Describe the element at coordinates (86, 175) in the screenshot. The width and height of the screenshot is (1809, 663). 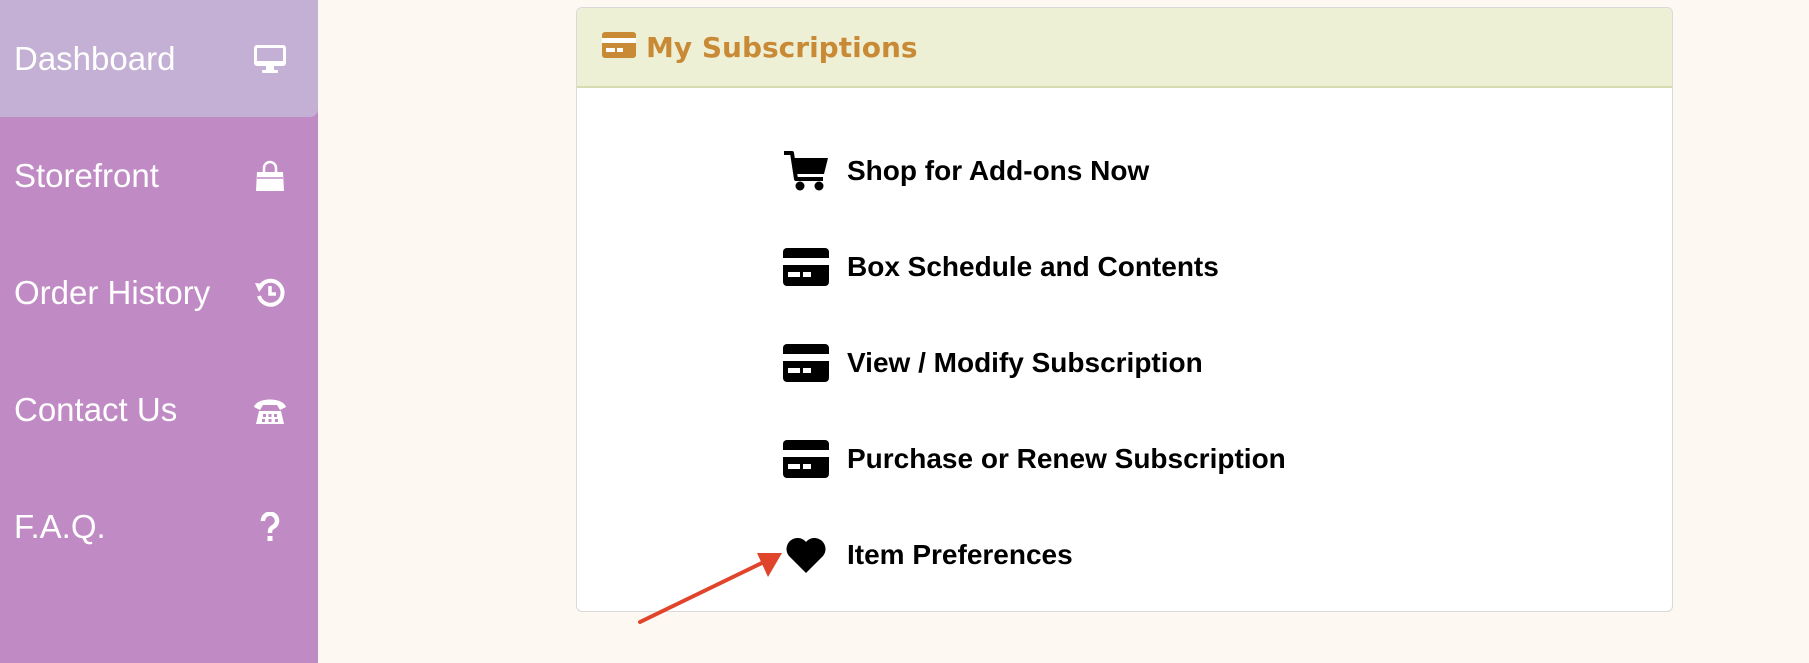
I see `sidebar-item-label: Storefront` at that location.